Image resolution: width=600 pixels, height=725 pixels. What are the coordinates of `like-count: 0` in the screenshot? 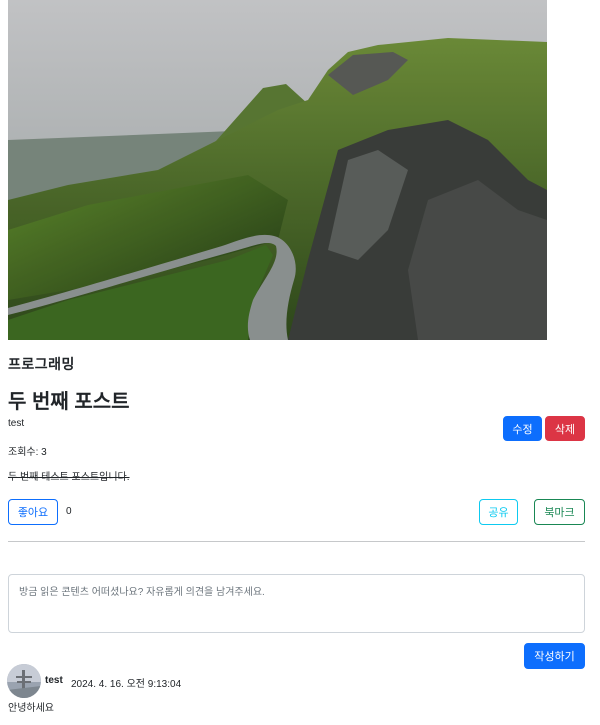 It's located at (69, 511).